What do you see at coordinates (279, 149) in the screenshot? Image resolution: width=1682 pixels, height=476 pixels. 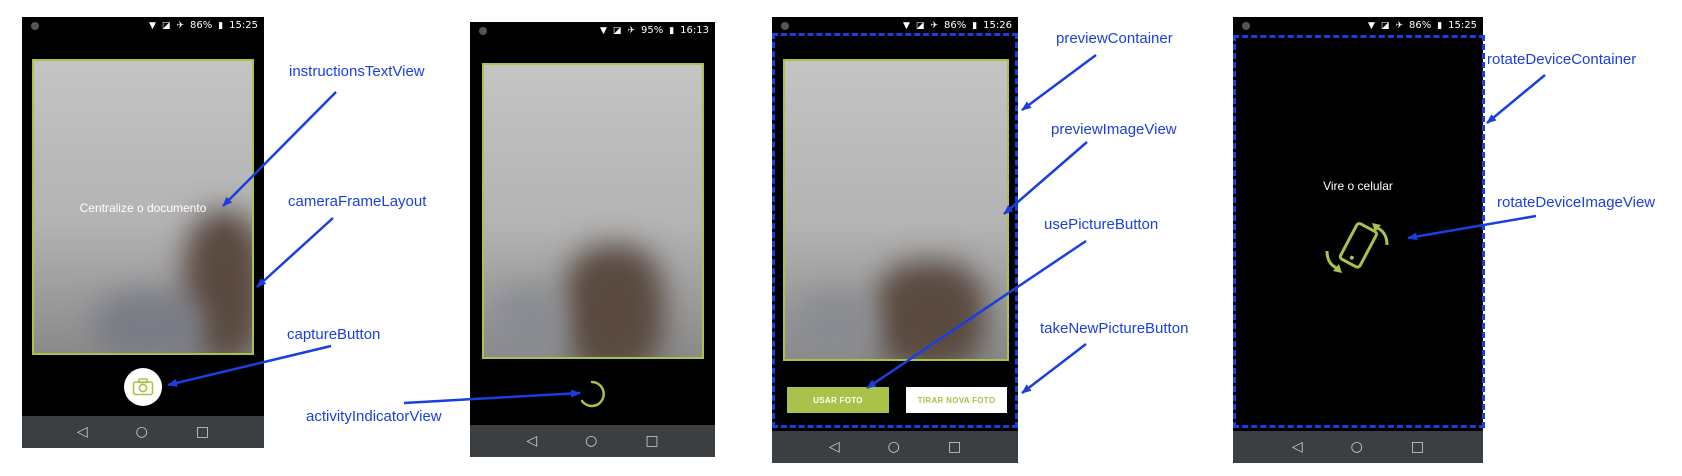 I see `arrow-instructions` at bounding box center [279, 149].